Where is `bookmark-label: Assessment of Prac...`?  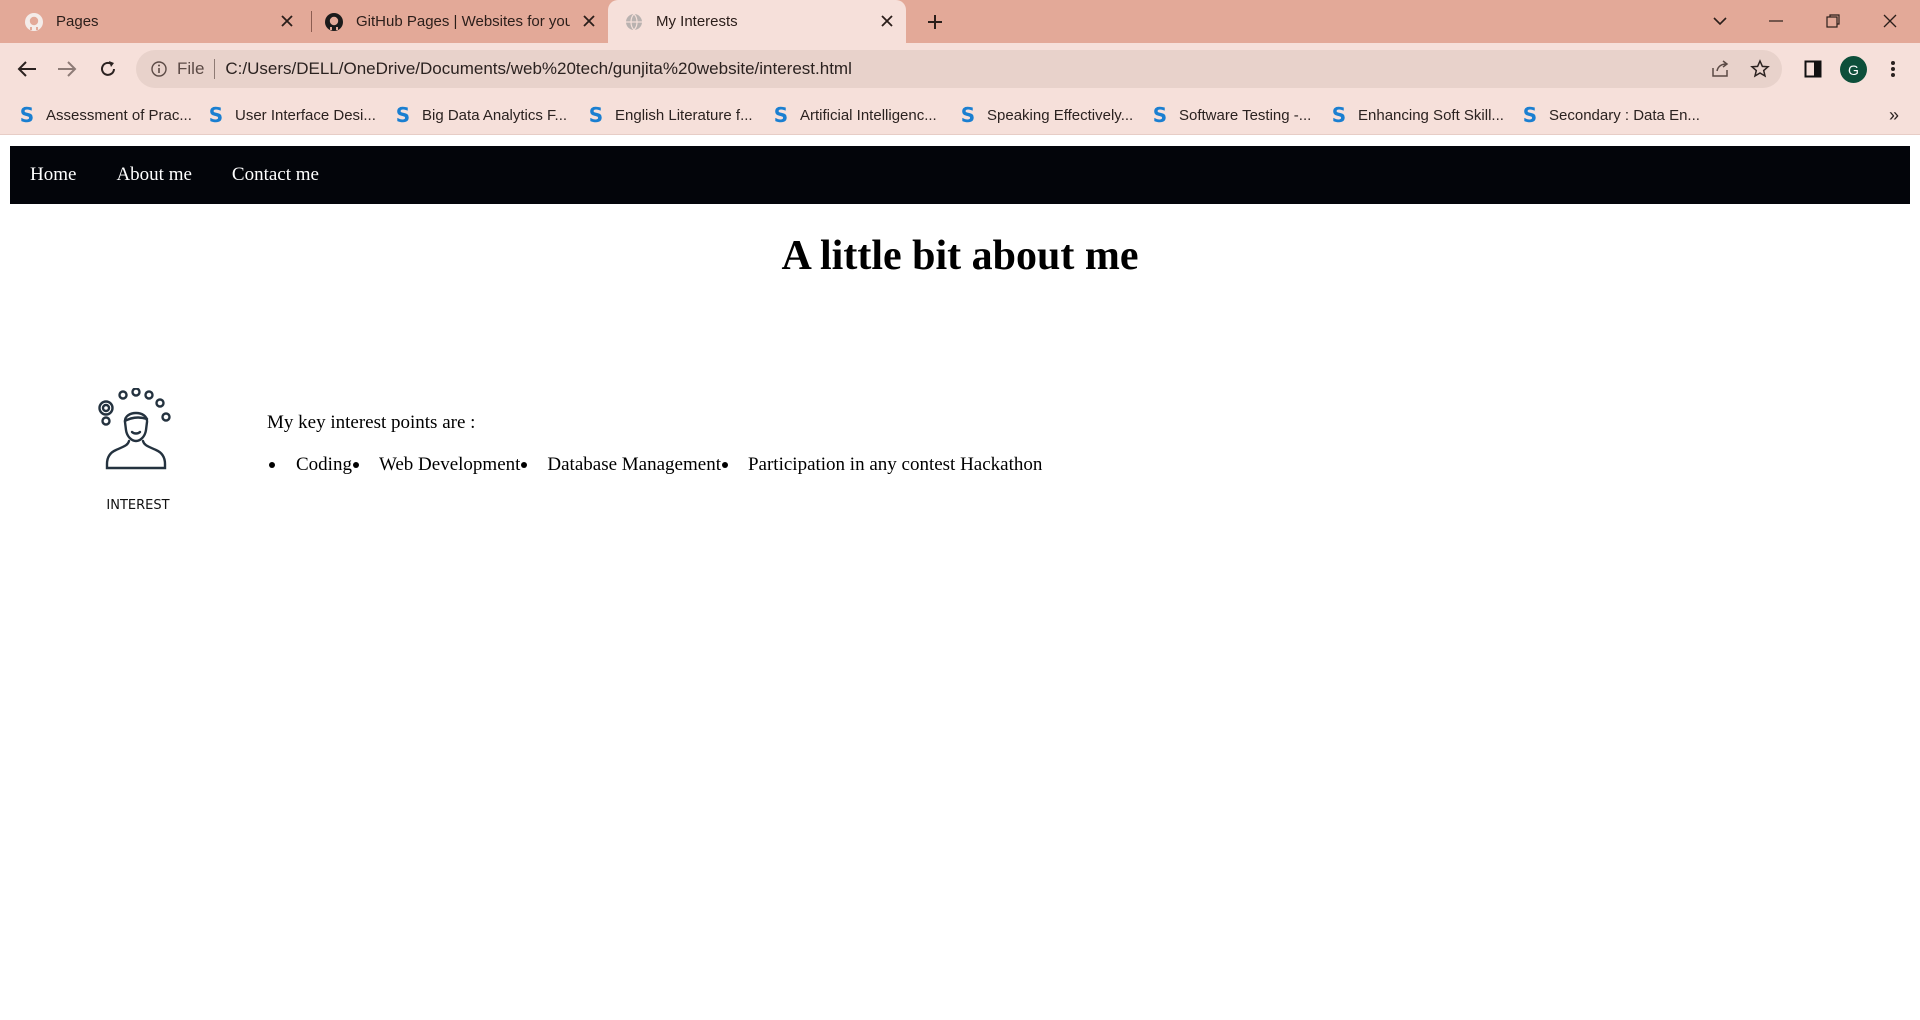 bookmark-label: Assessment of Prac... is located at coordinates (119, 115).